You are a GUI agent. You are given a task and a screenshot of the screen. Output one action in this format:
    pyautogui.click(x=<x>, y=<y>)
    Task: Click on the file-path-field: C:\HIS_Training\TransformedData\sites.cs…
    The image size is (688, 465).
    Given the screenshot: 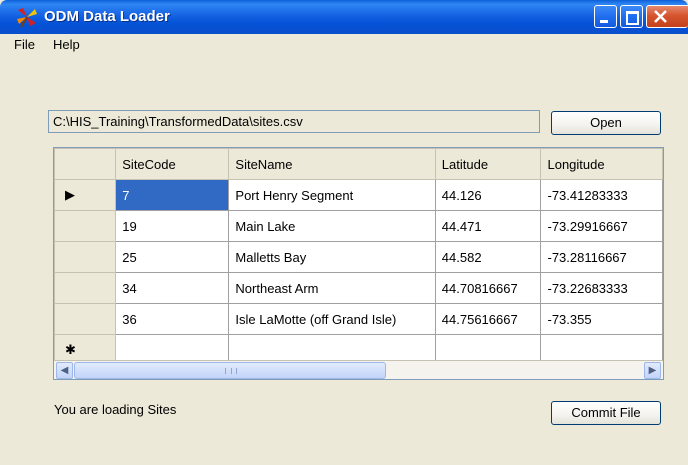 What is the action you would take?
    pyautogui.click(x=294, y=121)
    